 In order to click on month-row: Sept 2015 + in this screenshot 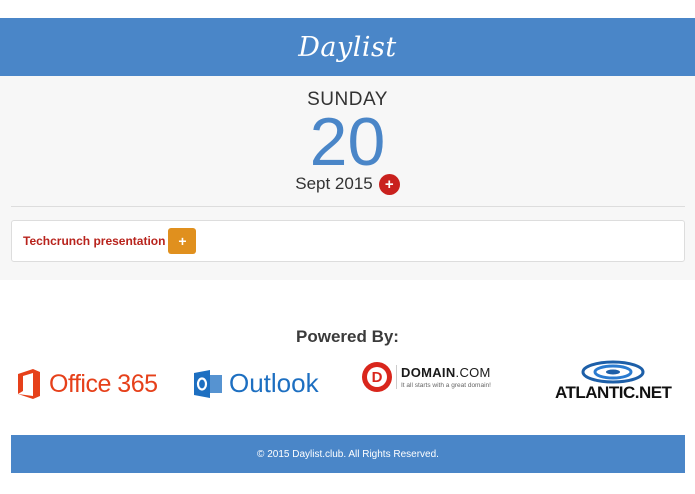, I will do `click(347, 183)`.